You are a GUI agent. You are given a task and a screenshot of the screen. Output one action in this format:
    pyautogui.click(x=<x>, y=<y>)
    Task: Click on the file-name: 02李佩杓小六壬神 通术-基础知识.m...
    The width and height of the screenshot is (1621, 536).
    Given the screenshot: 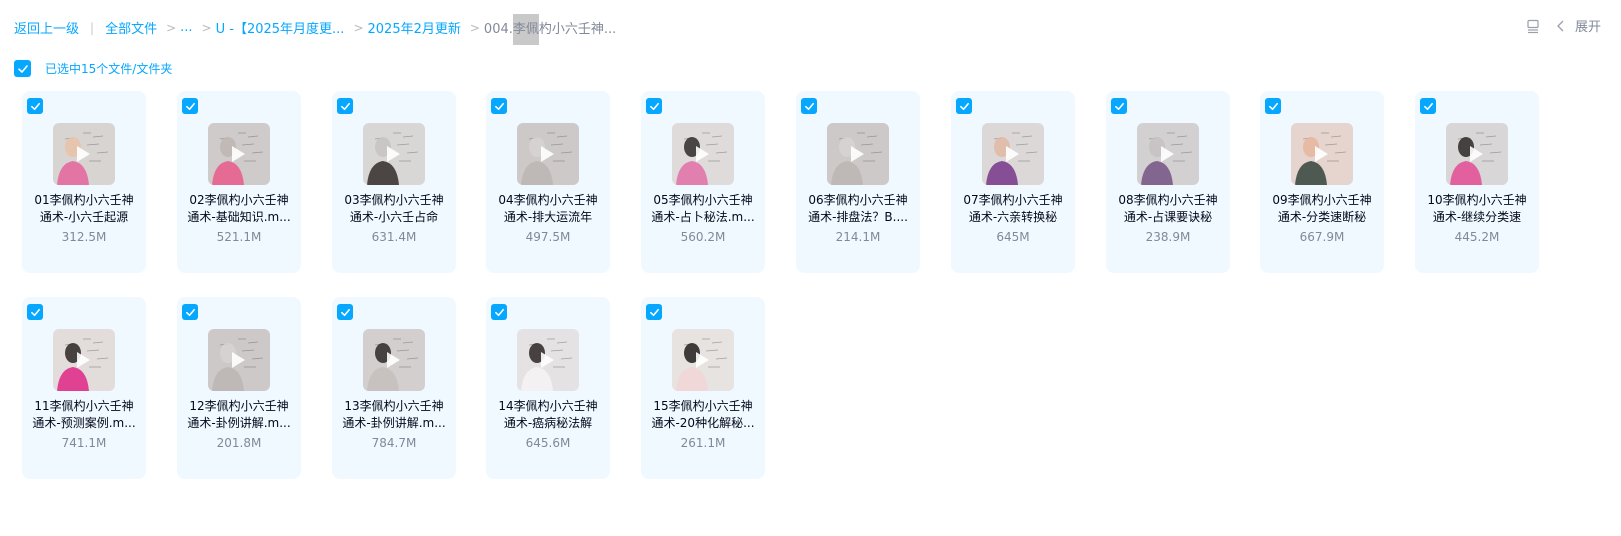 What is the action you would take?
    pyautogui.click(x=239, y=209)
    